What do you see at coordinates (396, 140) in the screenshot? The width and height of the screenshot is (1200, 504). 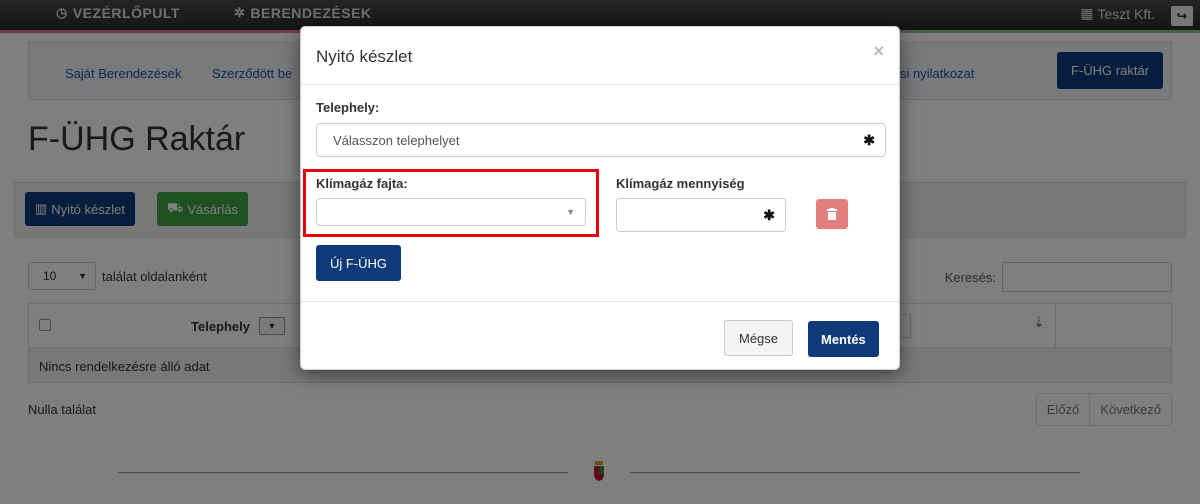 I see `site-placeholder: Válasszon telephelyet` at bounding box center [396, 140].